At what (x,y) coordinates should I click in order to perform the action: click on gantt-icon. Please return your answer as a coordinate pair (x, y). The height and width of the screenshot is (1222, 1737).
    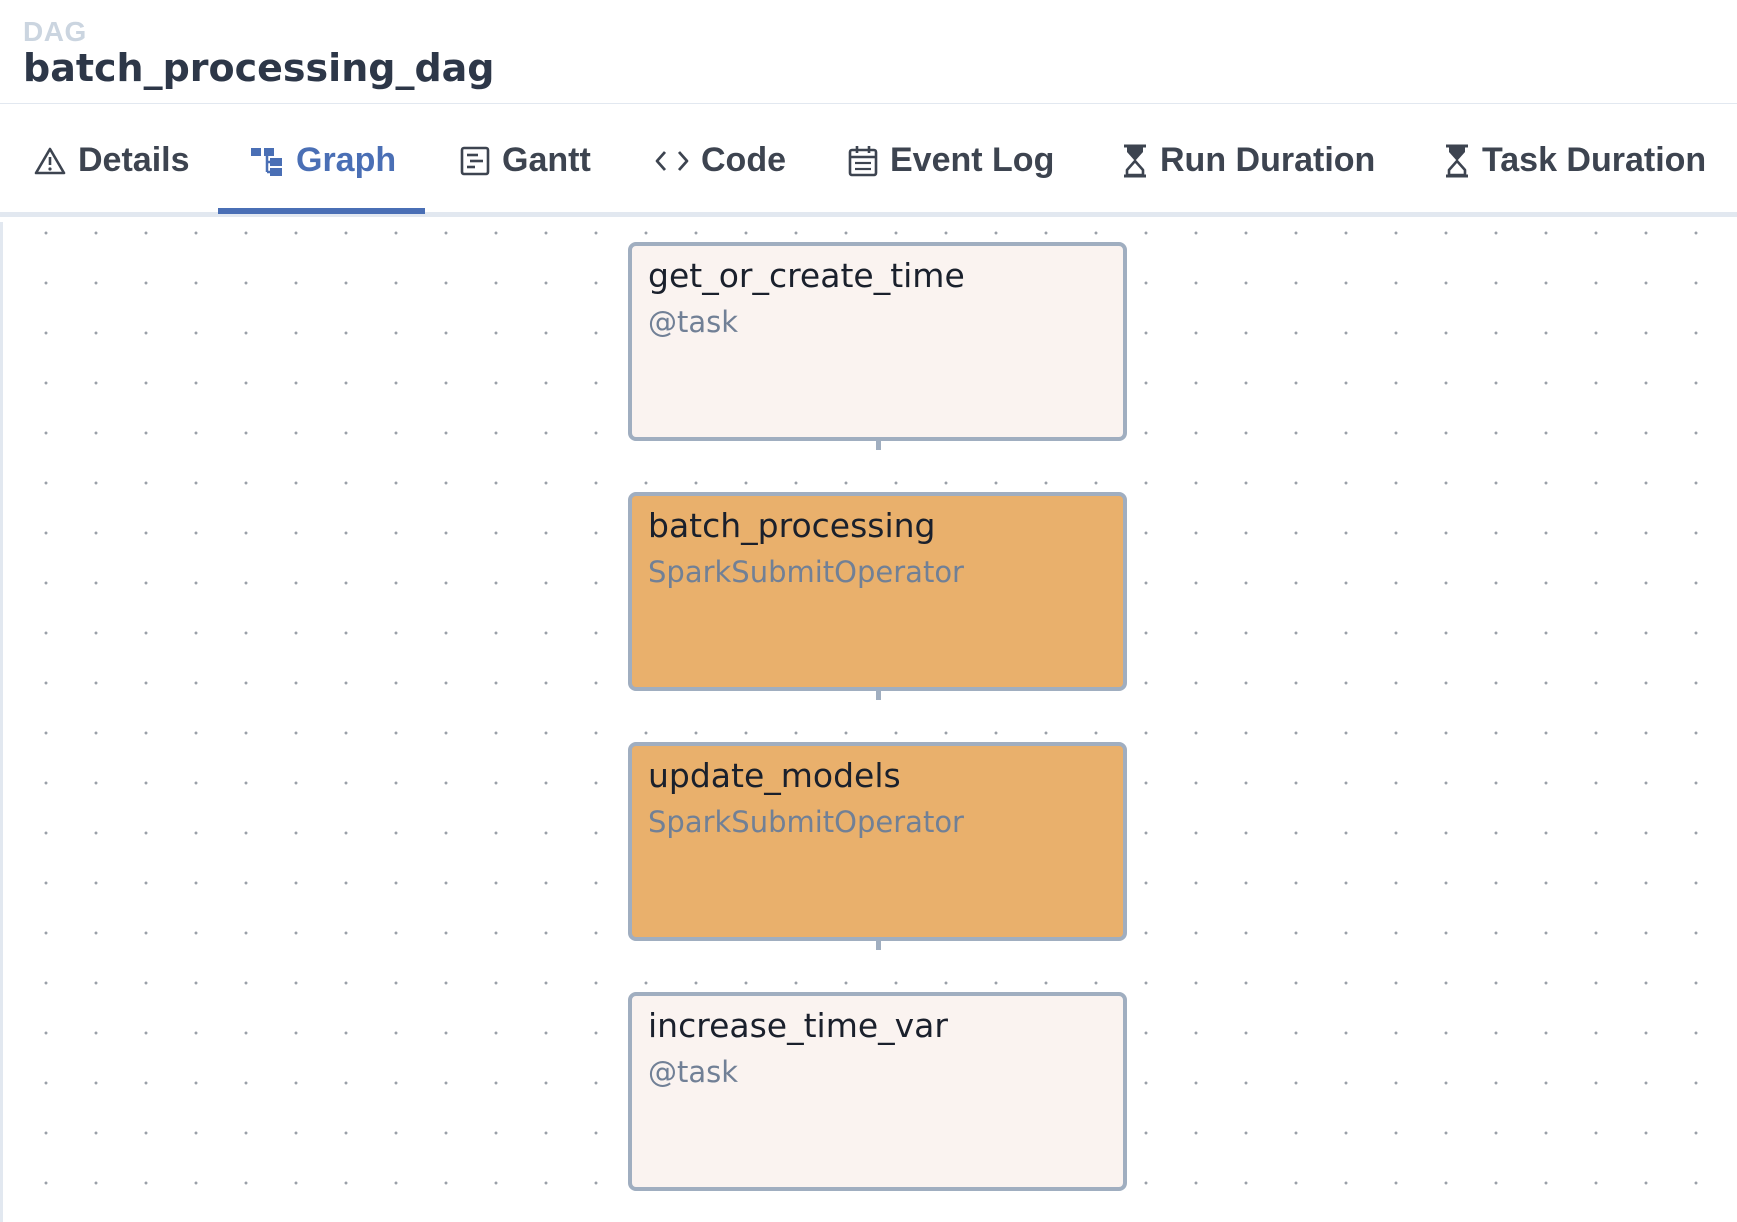
    Looking at the image, I should click on (475, 161).